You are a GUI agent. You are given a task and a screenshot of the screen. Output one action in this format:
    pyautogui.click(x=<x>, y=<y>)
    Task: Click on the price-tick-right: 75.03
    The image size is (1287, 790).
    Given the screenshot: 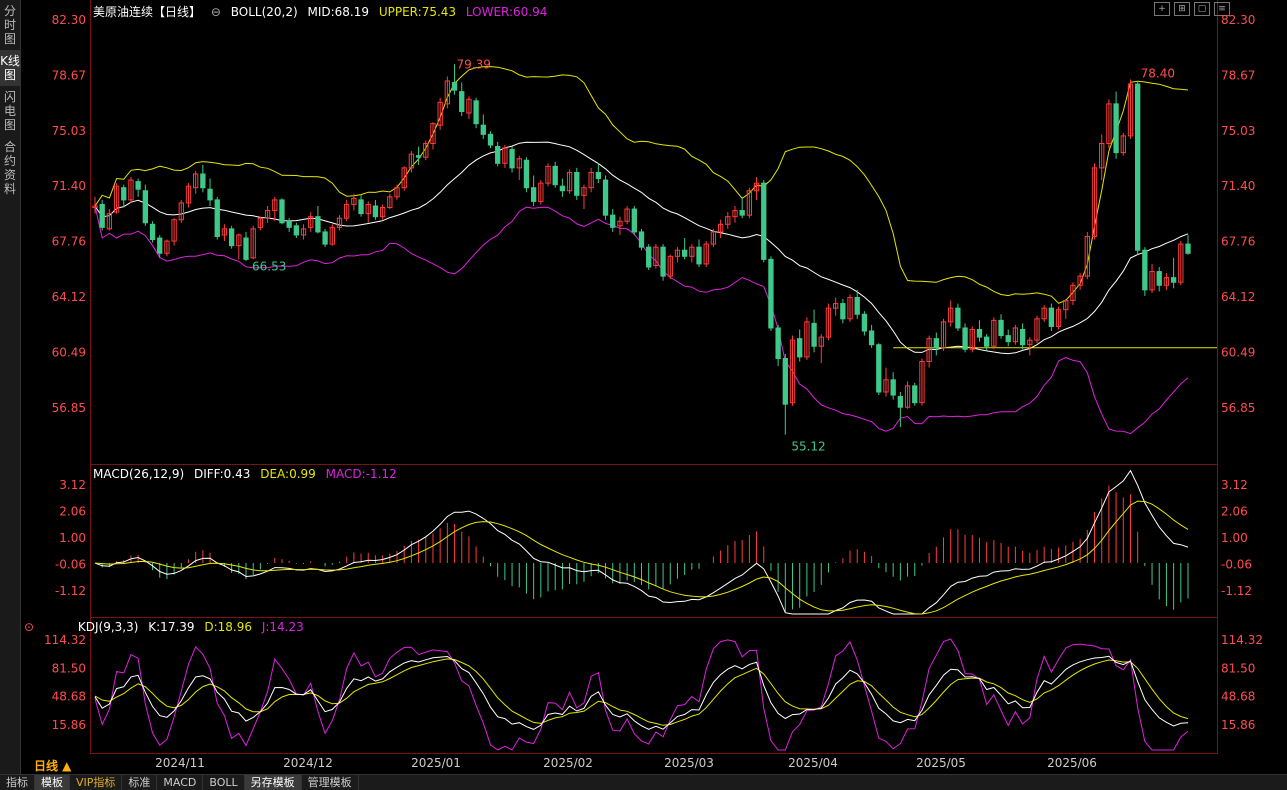 What is the action you would take?
    pyautogui.click(x=1238, y=131)
    